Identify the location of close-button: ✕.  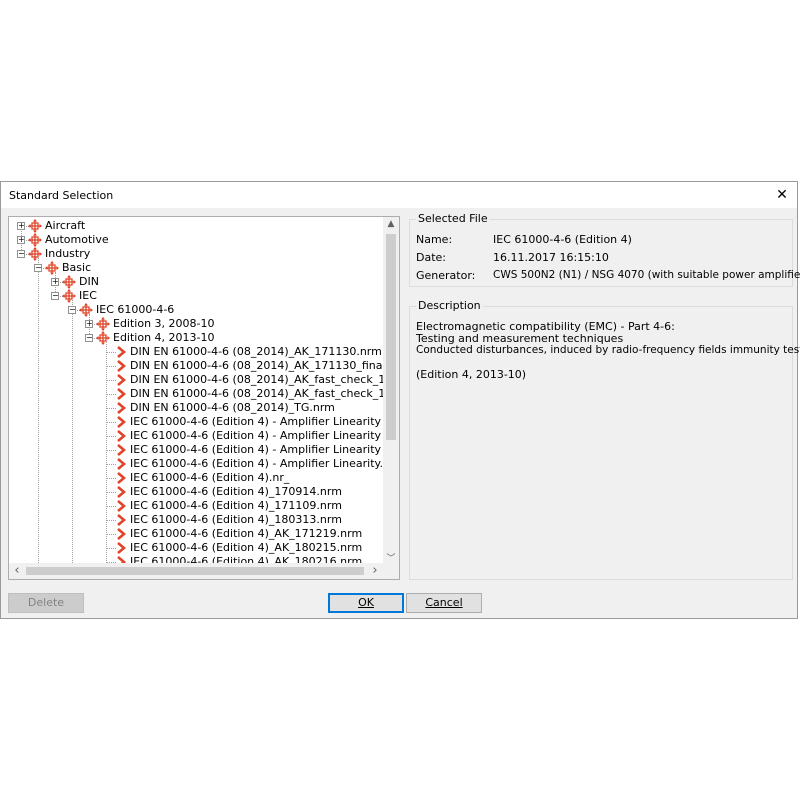
(782, 195).